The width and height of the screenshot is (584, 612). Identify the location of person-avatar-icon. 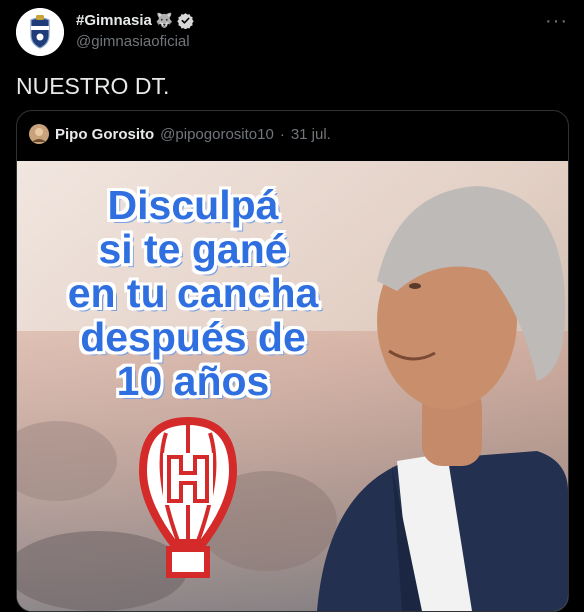
(39, 134).